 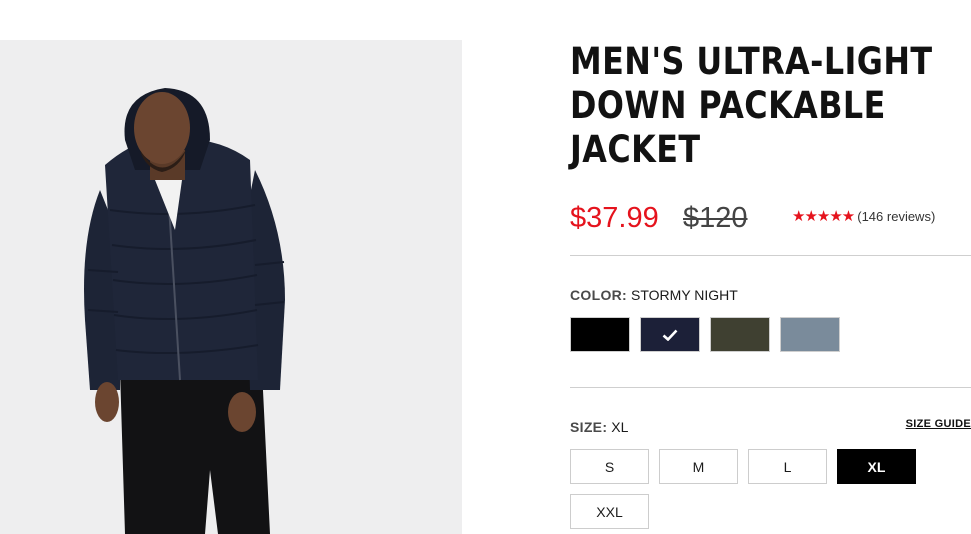 I want to click on size-option-l: L, so click(x=787, y=466).